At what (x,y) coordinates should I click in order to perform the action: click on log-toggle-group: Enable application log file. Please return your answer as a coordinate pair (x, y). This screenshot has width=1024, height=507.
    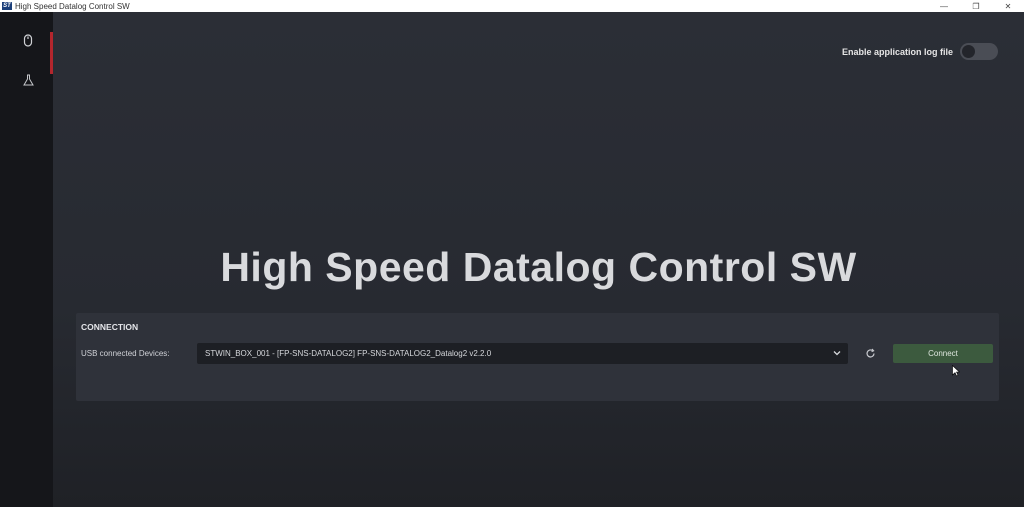
    Looking at the image, I should click on (920, 51).